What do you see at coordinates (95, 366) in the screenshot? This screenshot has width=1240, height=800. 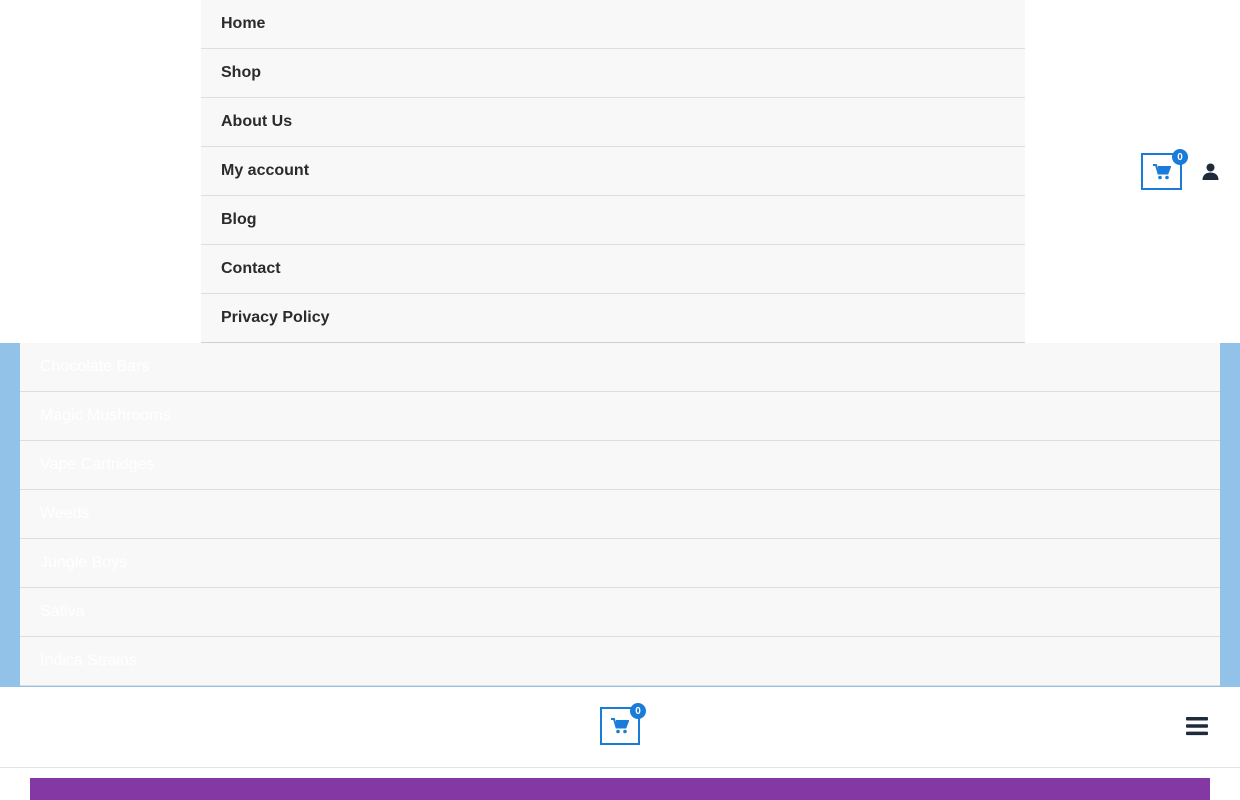 I see `category-item-label: Chocolate Bars` at bounding box center [95, 366].